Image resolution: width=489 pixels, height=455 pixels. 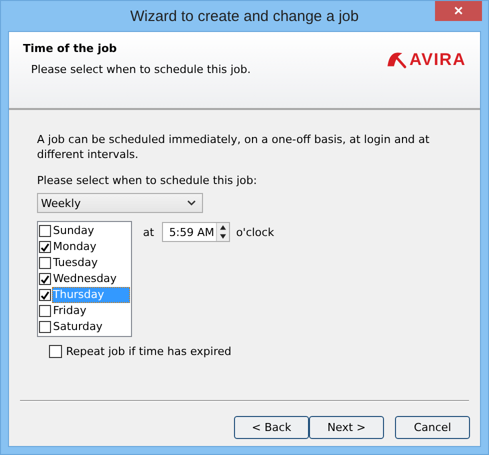 I want to click on chevron-down-icon, so click(x=191, y=203).